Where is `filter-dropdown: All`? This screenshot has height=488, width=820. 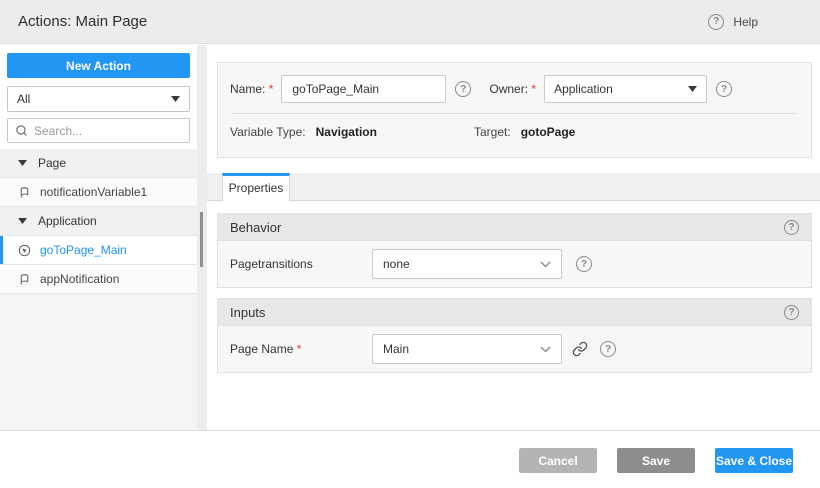 filter-dropdown: All is located at coordinates (98, 99).